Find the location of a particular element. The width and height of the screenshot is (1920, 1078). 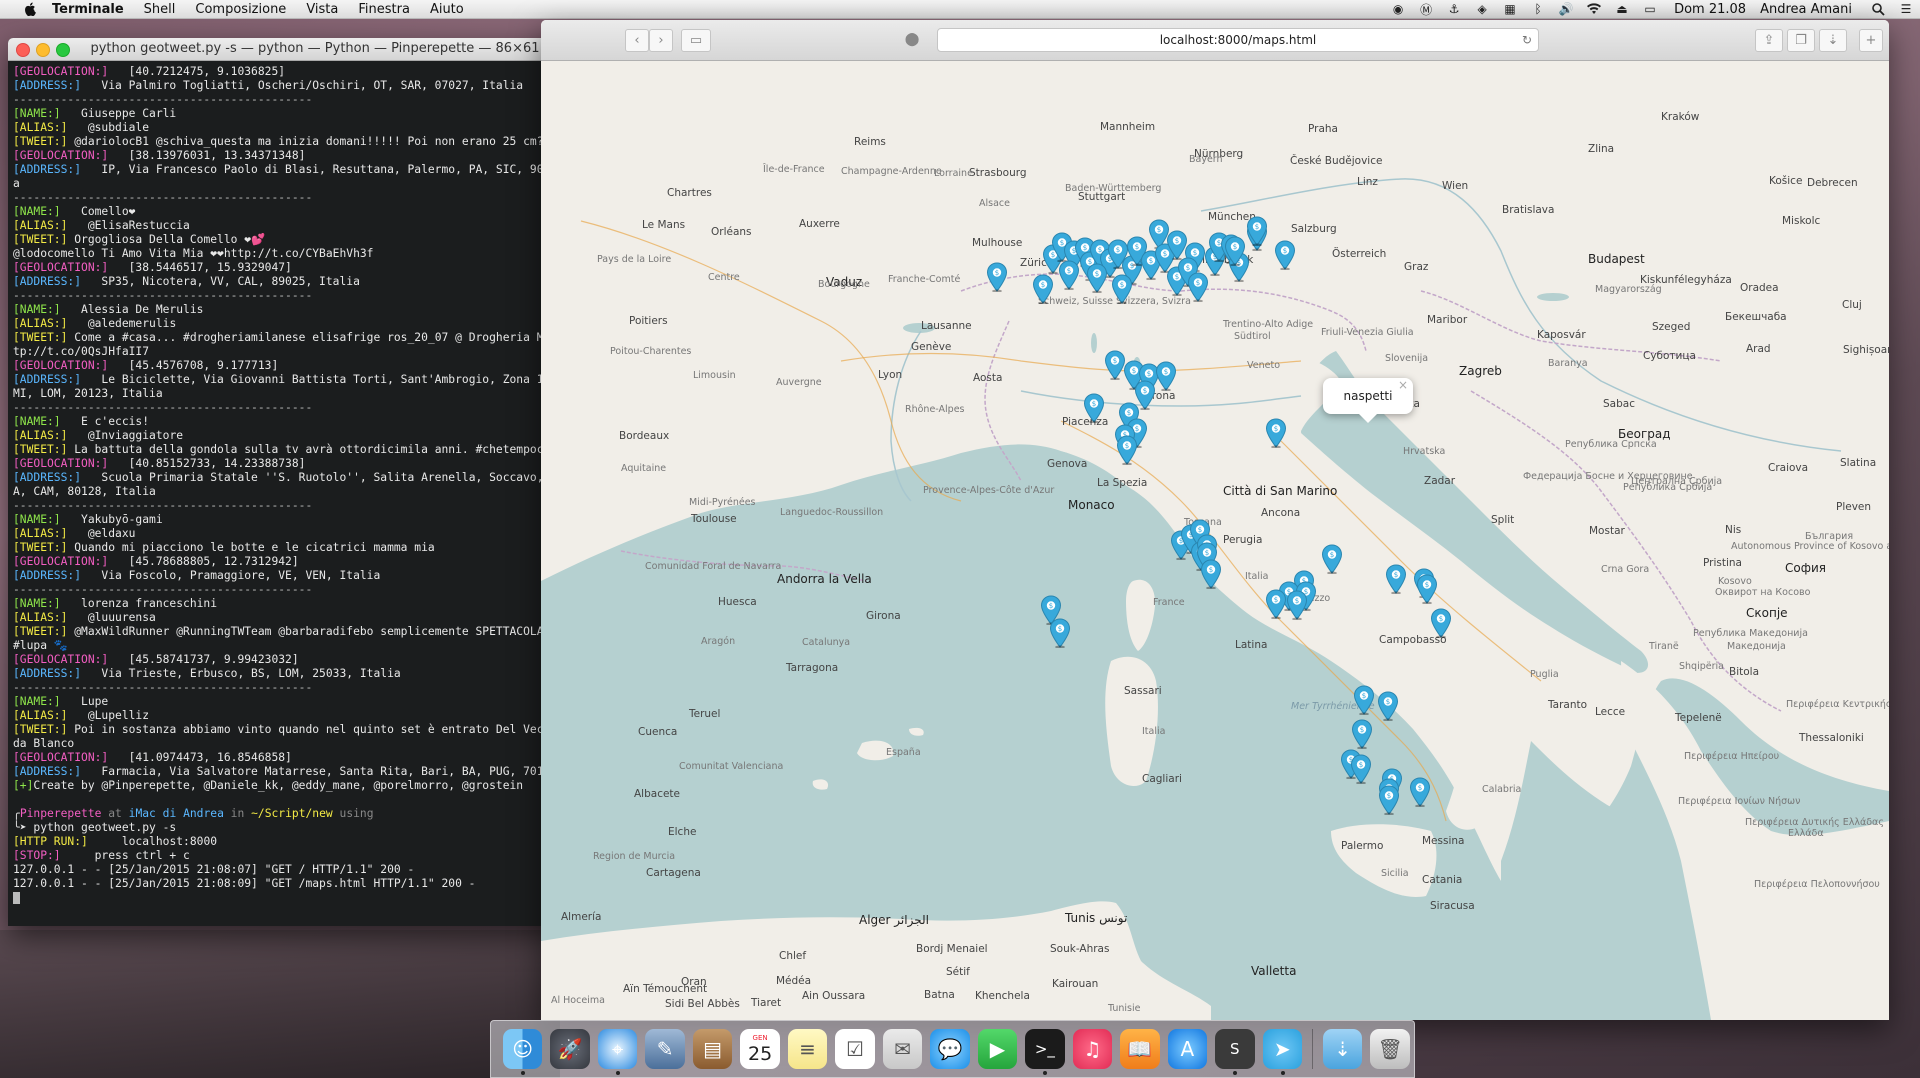

url-text: localhost:8000/maps.html is located at coordinates (1238, 40).